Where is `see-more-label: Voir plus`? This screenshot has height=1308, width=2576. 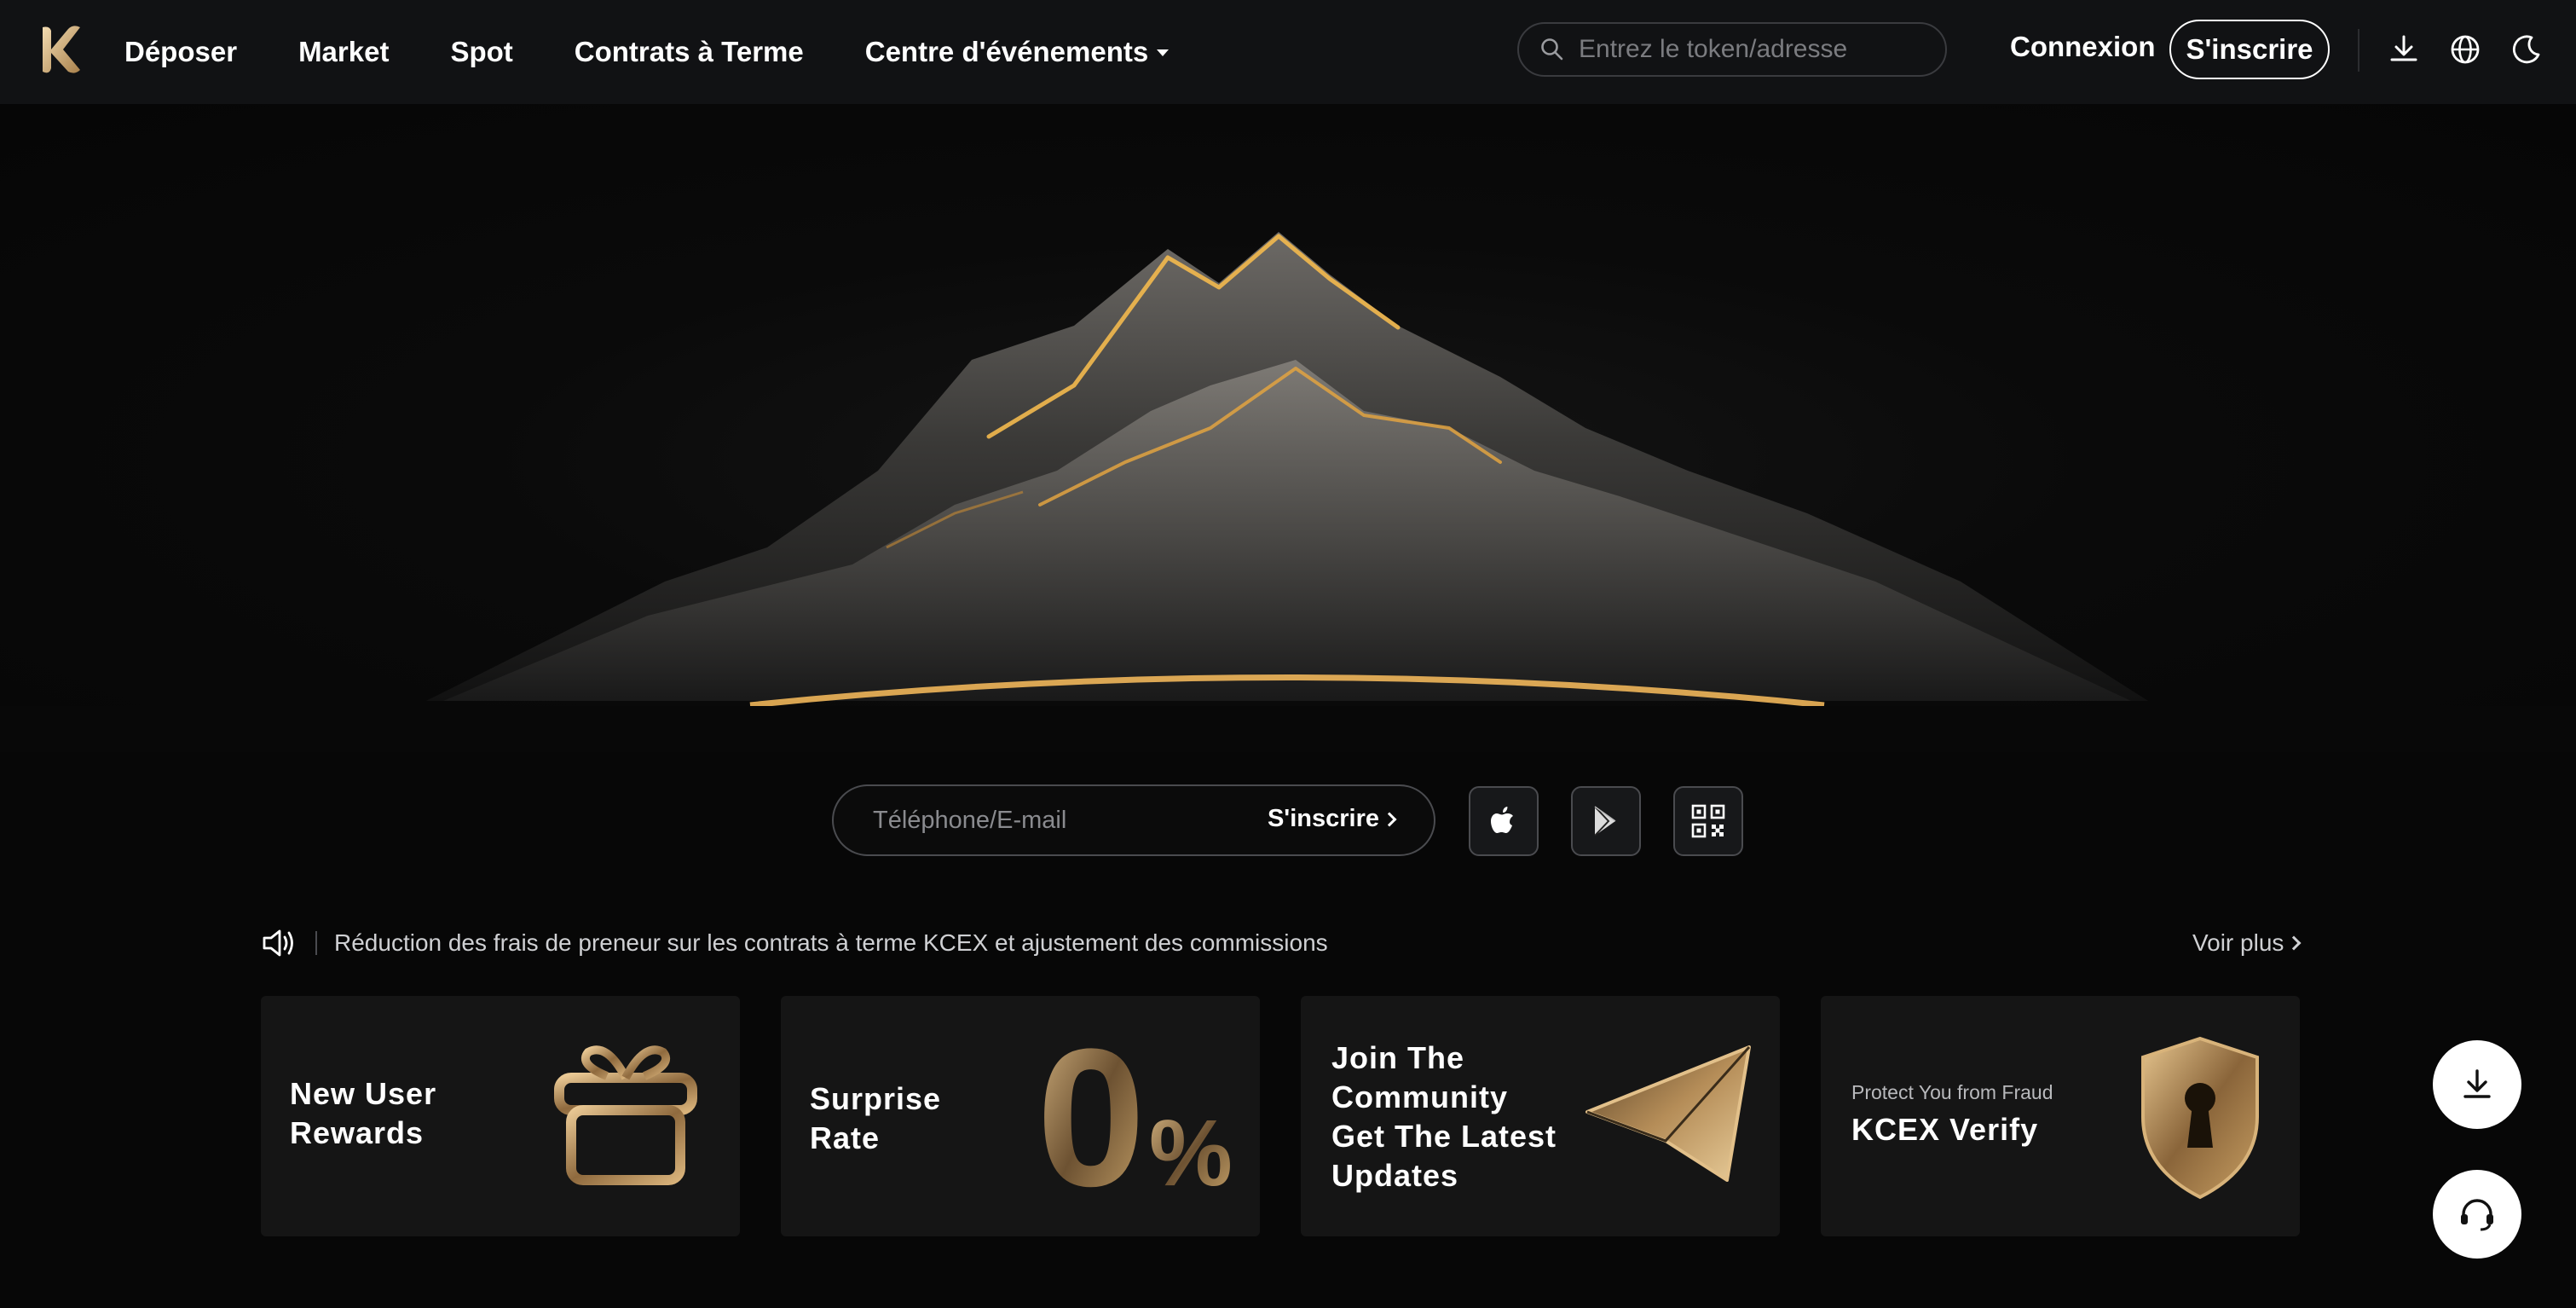
see-more-label: Voir plus is located at coordinates (2238, 942).